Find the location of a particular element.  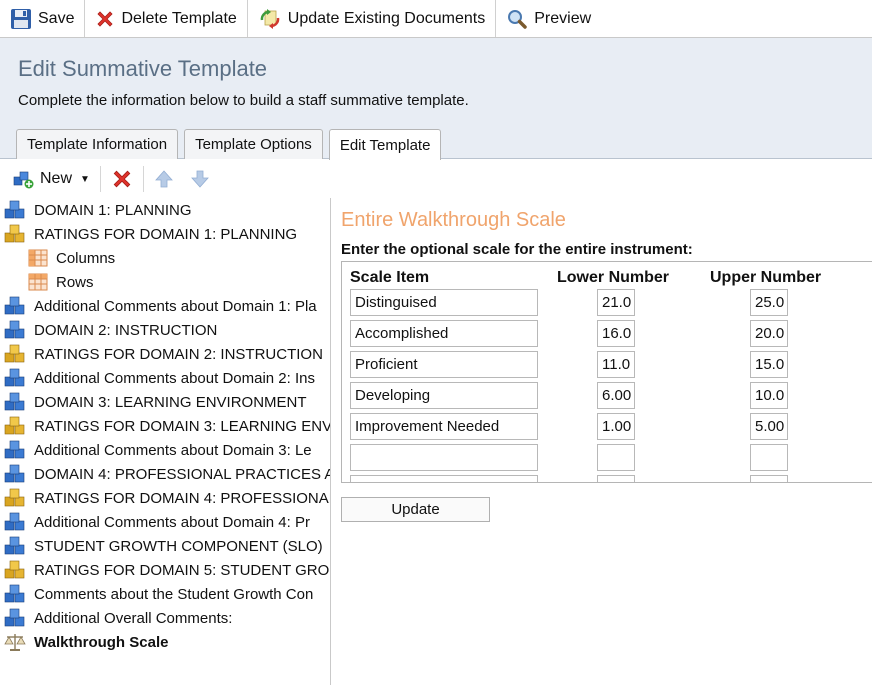

tree-item-label: Rows is located at coordinates (75, 282).